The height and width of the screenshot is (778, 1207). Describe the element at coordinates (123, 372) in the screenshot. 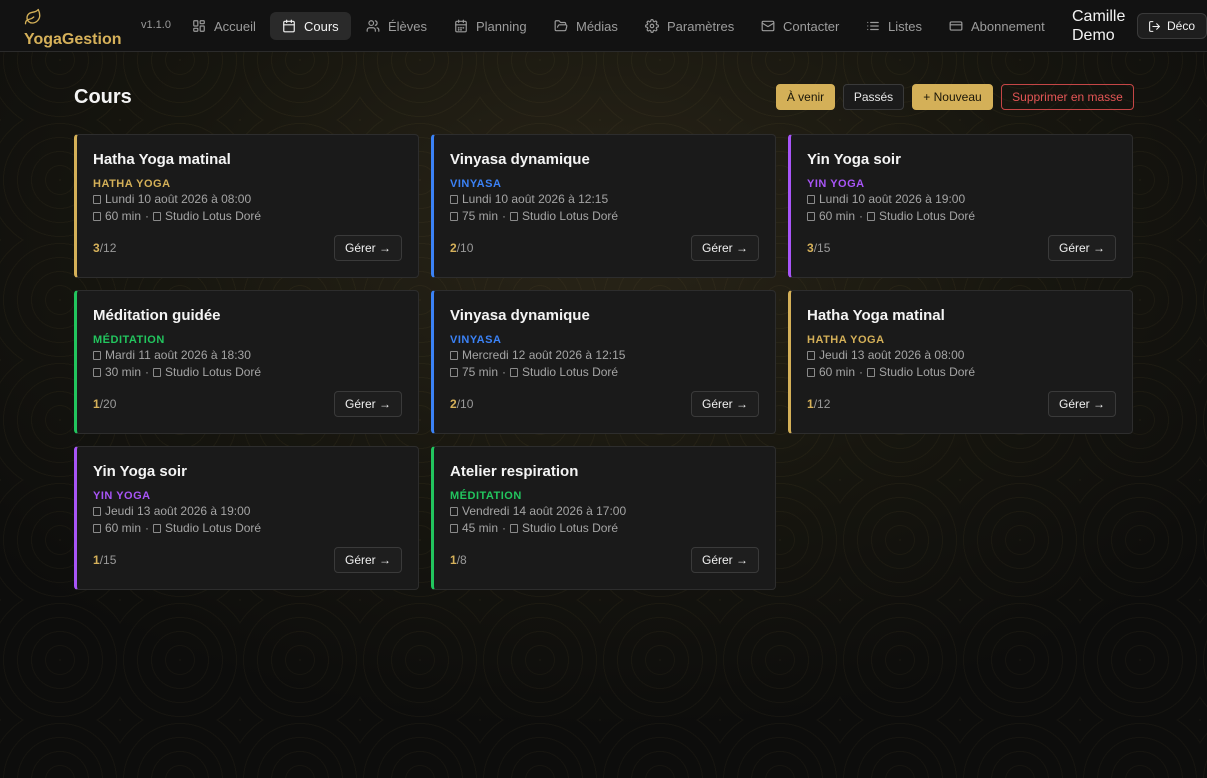

I see `course-duration: 30 min` at that location.